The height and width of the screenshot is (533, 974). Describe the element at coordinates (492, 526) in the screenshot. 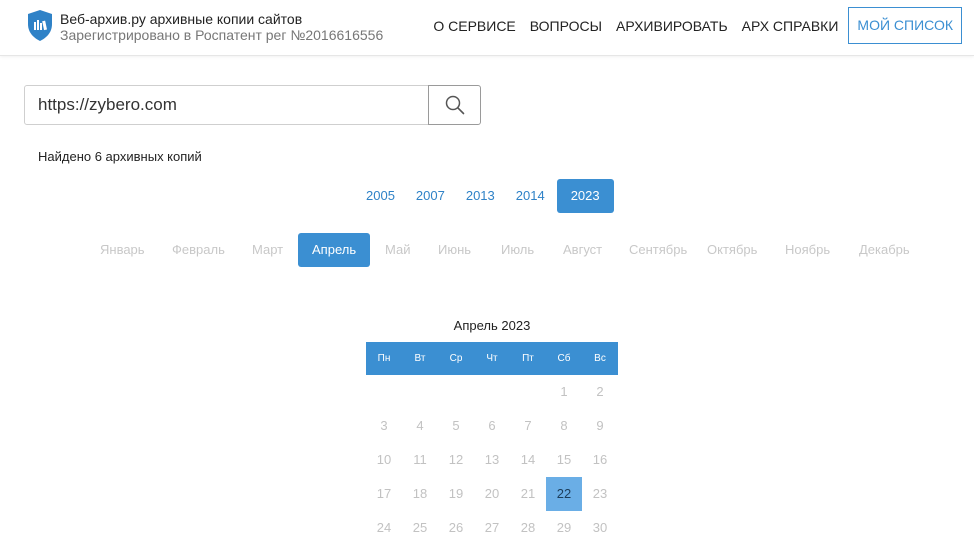

I see `calendar-day: 27` at that location.